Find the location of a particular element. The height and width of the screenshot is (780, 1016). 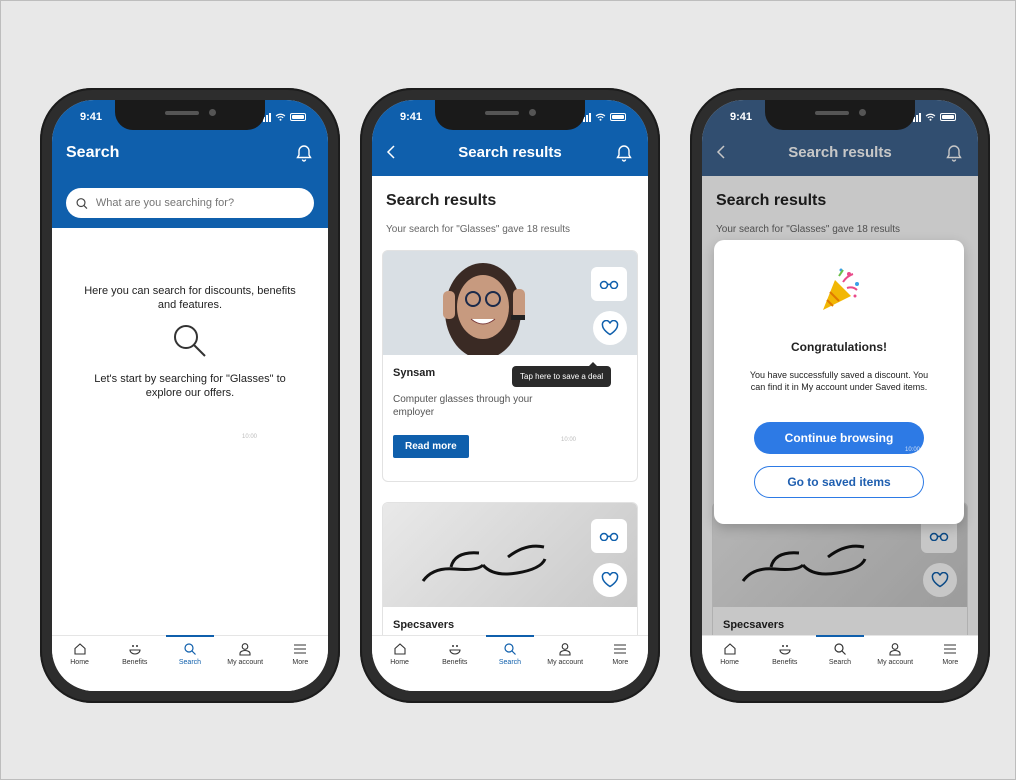

go-to-saved-items-button: Go to saved items is located at coordinates (839, 482).